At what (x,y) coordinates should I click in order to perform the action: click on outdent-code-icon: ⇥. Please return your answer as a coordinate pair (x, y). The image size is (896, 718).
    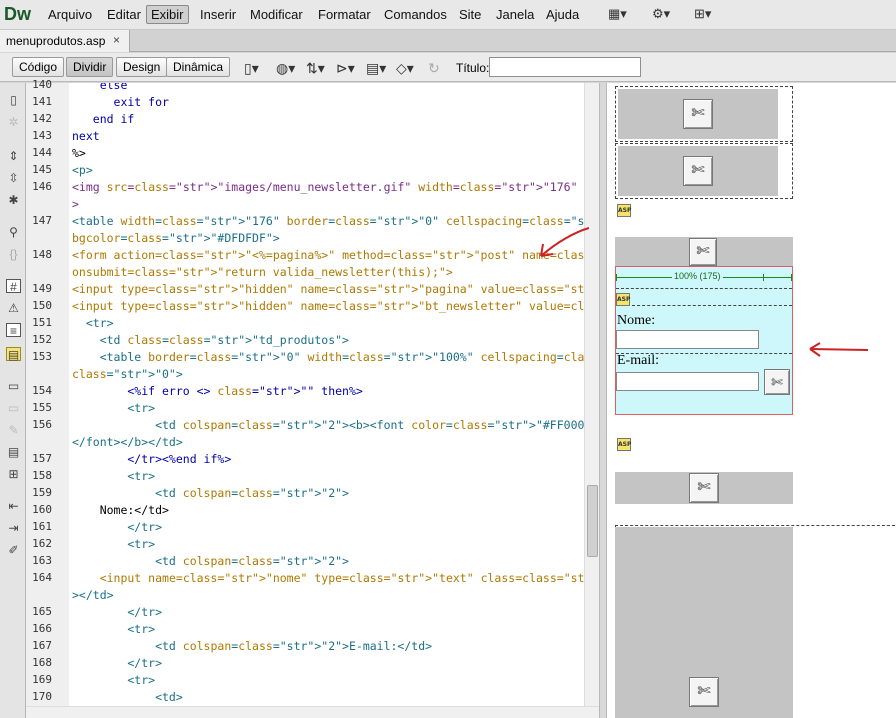
    Looking at the image, I should click on (13, 528).